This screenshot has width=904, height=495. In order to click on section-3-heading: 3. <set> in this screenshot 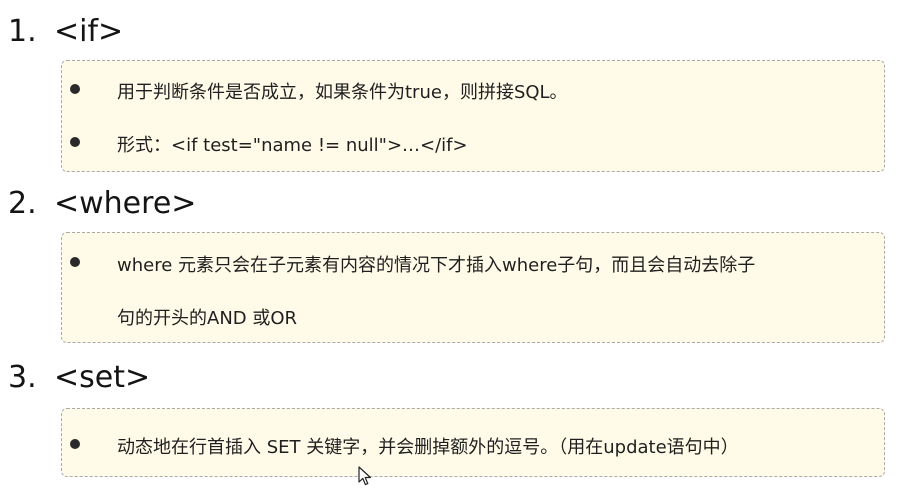, I will do `click(79, 378)`.